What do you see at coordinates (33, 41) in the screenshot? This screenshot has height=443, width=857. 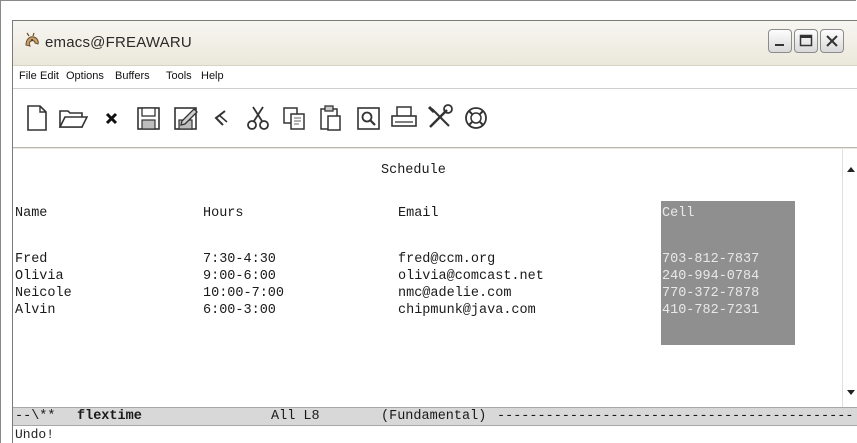 I see `emacs-gnu-icon` at bounding box center [33, 41].